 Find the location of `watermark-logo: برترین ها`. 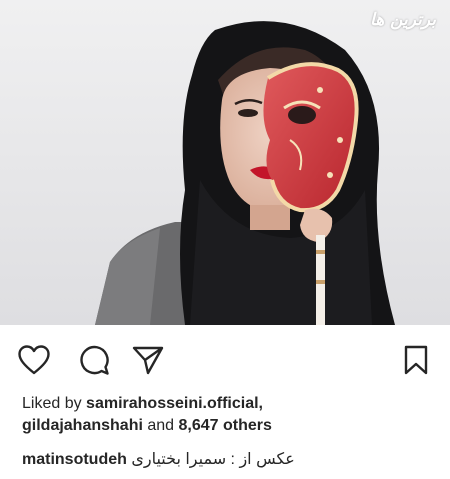

watermark-logo: برترین ها is located at coordinates (403, 20).